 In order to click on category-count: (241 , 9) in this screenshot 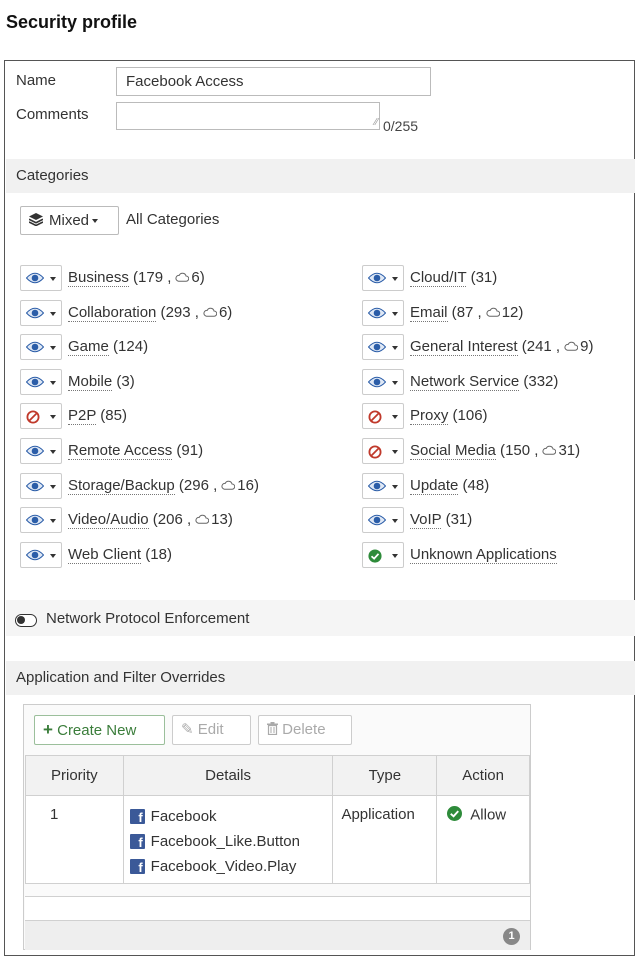, I will do `click(555, 346)`.